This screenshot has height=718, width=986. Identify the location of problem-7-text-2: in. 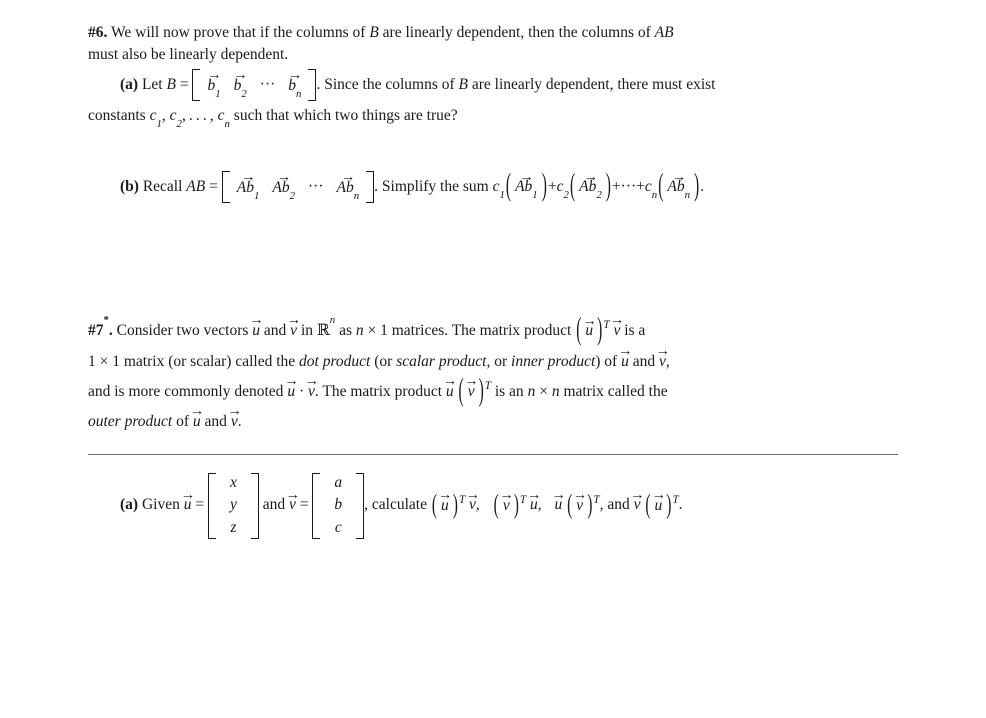
(306, 330).